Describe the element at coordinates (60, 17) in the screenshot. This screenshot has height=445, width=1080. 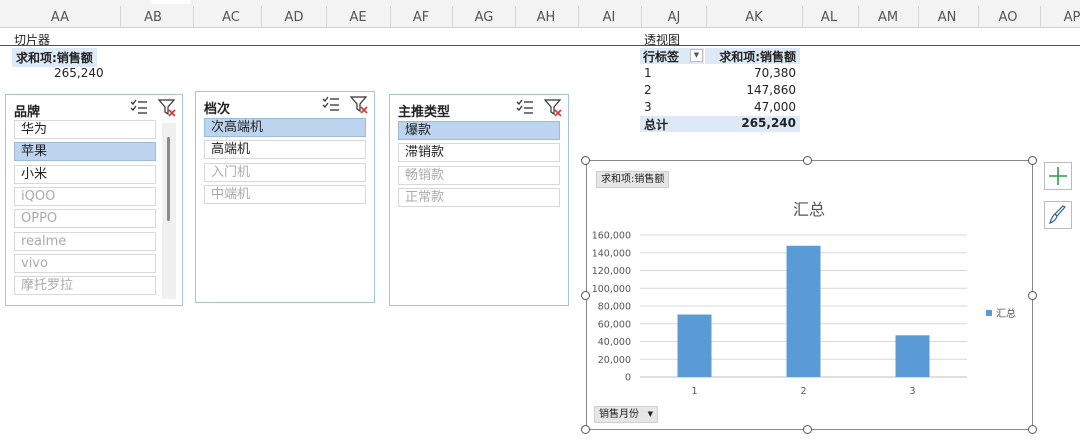
I see `column-header-aa: AA` at that location.